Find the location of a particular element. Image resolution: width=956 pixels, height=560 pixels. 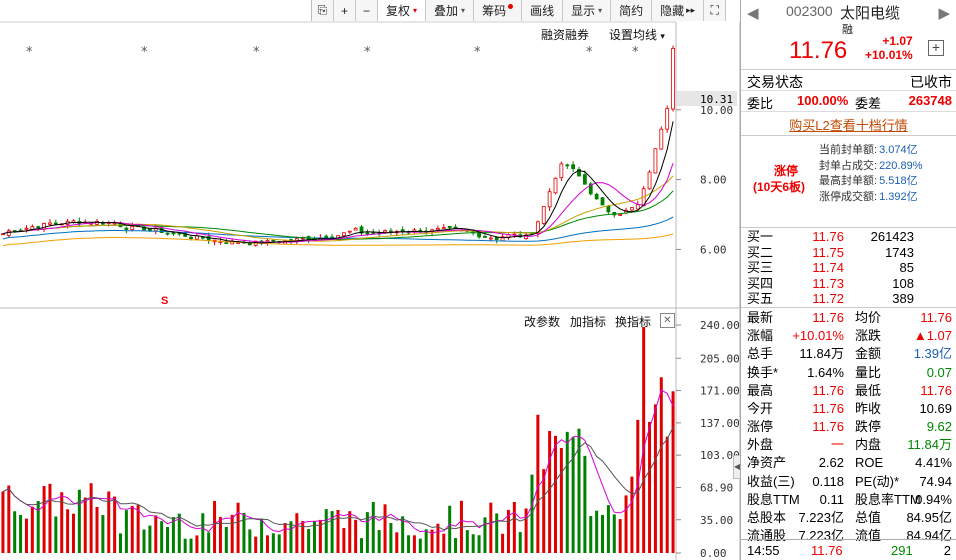

bid-label: 买一 is located at coordinates (760, 236).